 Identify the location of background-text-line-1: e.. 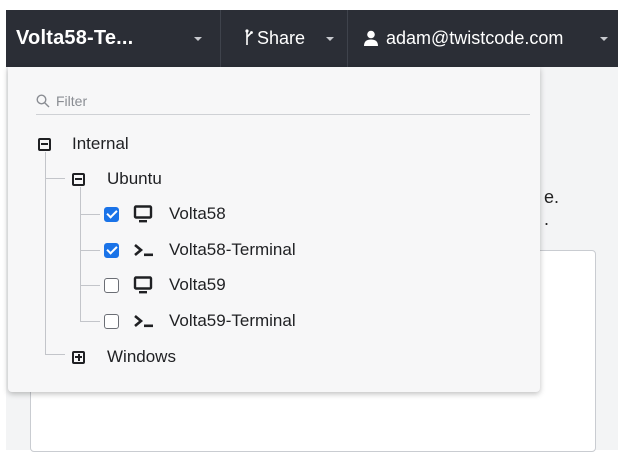
(552, 197).